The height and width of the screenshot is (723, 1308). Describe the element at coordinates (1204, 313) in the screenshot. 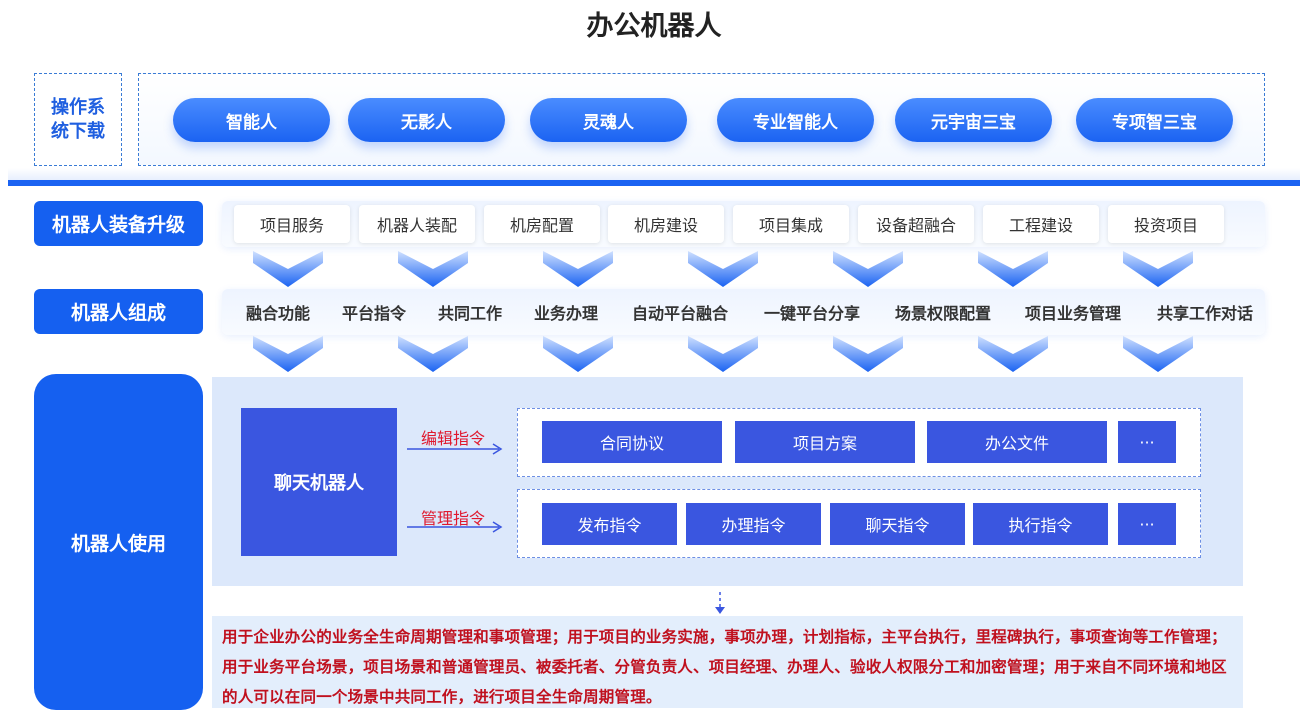

I see `composition-item: 共享工作对话` at that location.